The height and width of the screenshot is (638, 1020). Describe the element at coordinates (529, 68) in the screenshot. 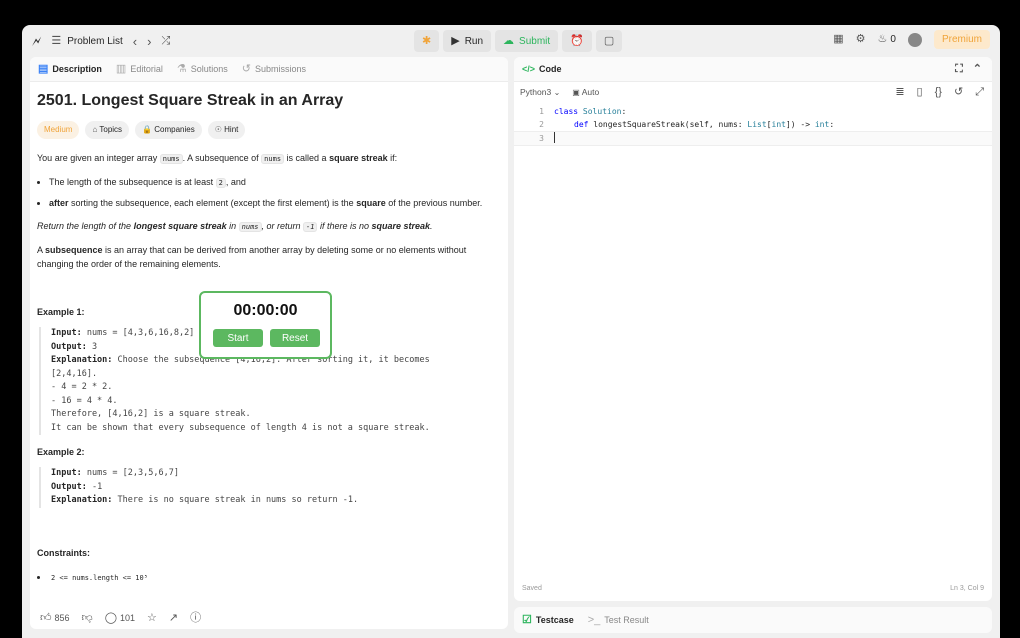

I see `code-brackets-icon: </>` at that location.